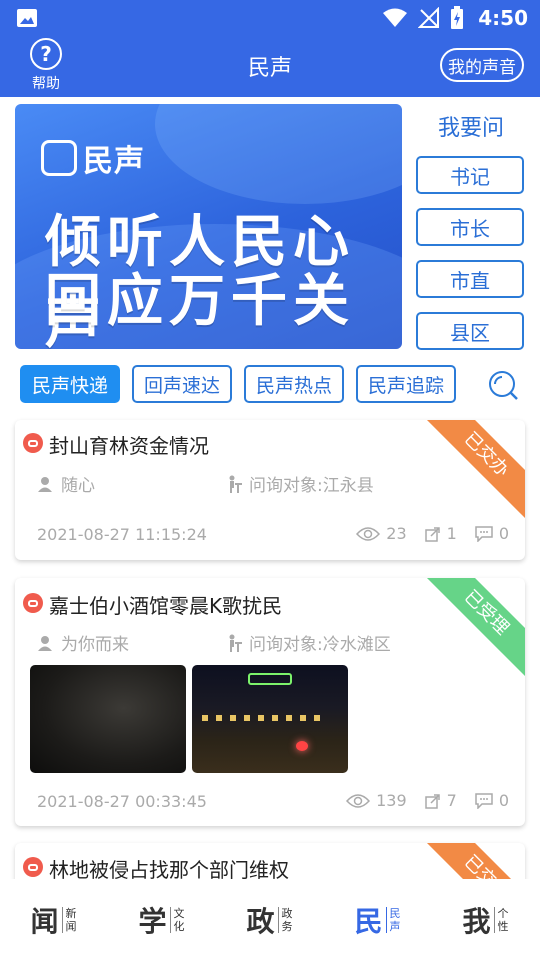 Image resolution: width=540 pixels, height=960 pixels. I want to click on nav-news-glyph: 闻, so click(44, 921).